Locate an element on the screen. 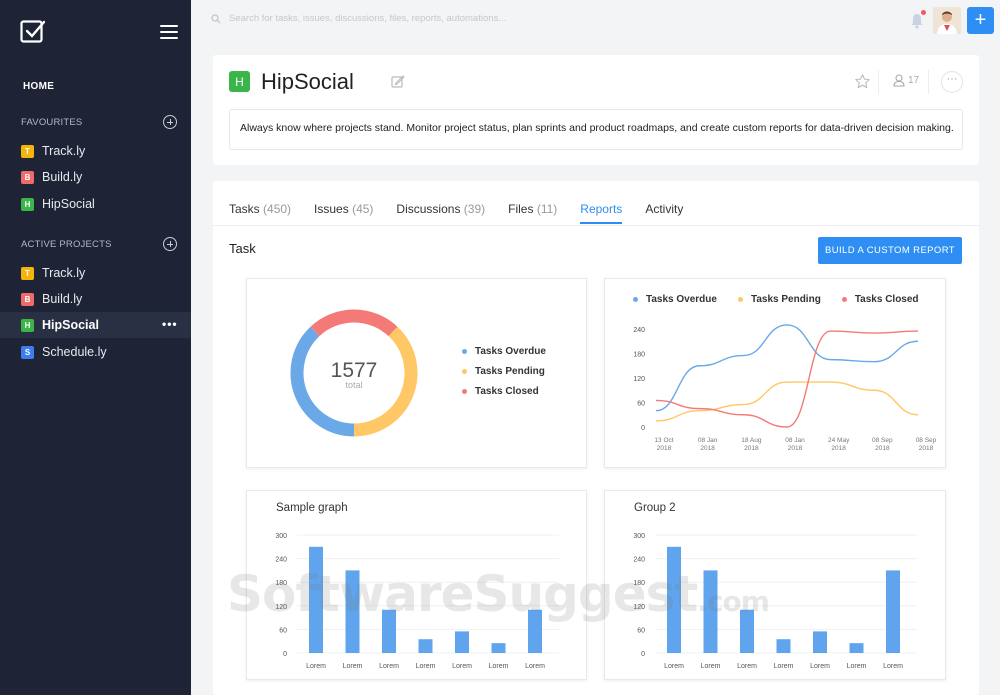 The height and width of the screenshot is (695, 1000). tab-files: Files (11) is located at coordinates (532, 213).